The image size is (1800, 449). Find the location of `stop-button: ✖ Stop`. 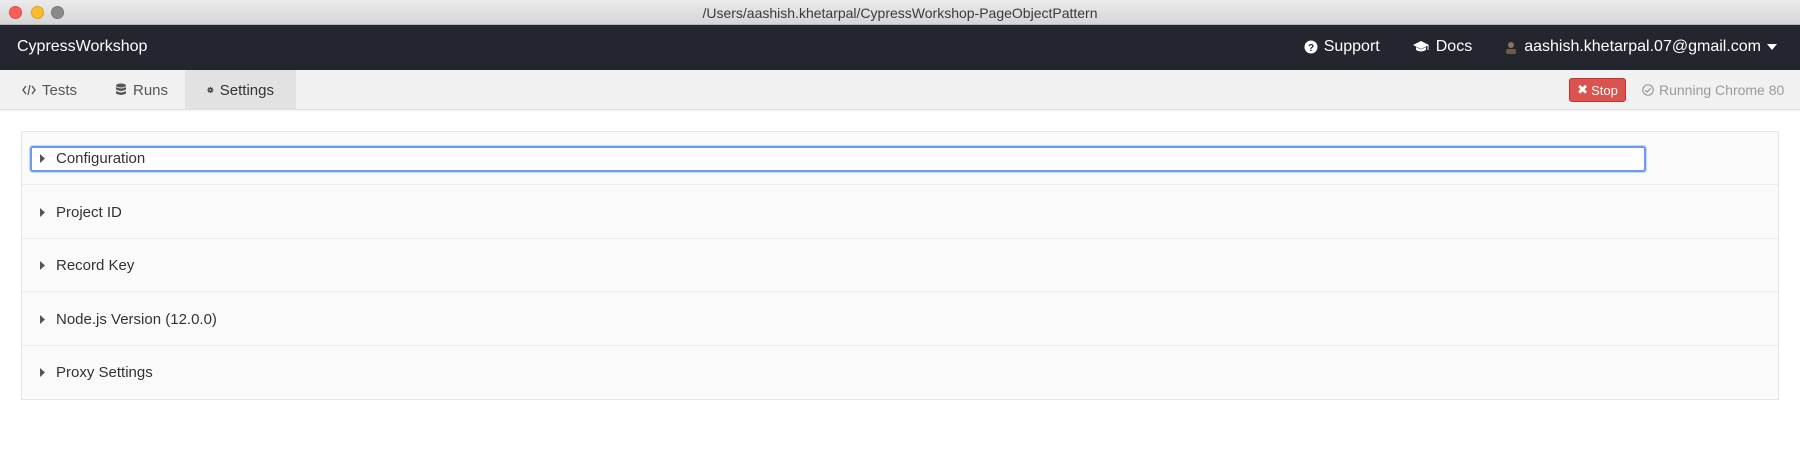

stop-button: ✖ Stop is located at coordinates (1597, 90).